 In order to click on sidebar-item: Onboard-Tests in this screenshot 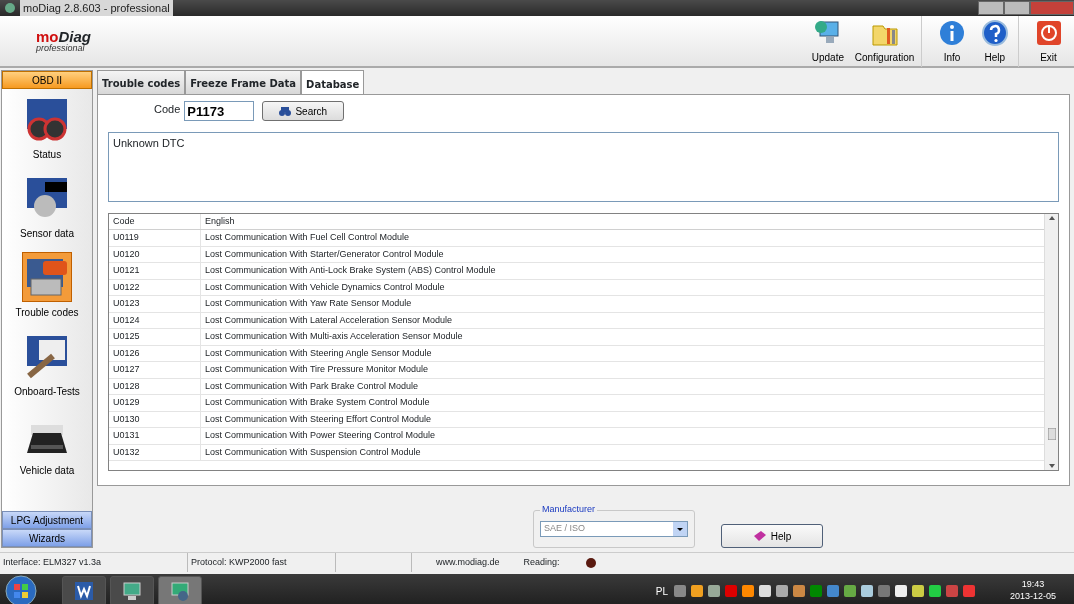, I will do `click(47, 365)`.